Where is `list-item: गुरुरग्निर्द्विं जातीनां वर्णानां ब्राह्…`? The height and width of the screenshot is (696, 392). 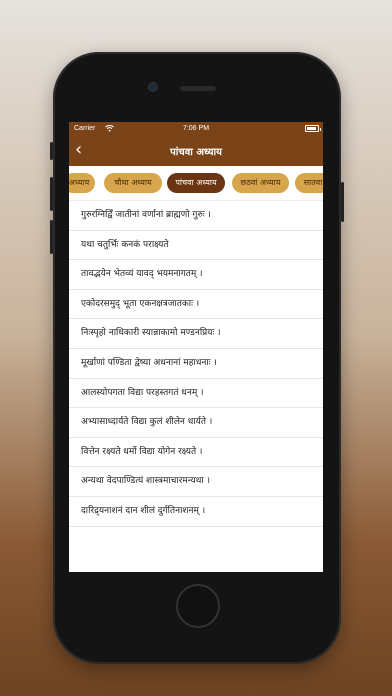 list-item: गुरुरग्निर्द्विं जातीनां वर्णानां ब्राह्… is located at coordinates (196, 216).